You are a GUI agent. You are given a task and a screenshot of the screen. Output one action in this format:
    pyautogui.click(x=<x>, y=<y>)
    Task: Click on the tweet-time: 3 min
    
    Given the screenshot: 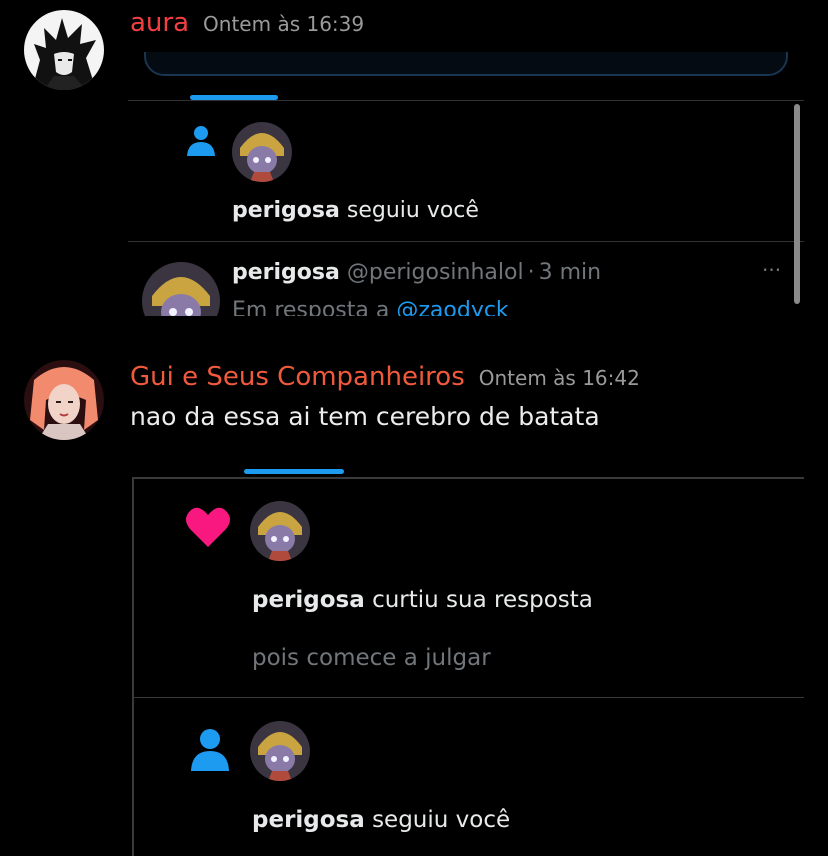 What is the action you would take?
    pyautogui.click(x=570, y=272)
    